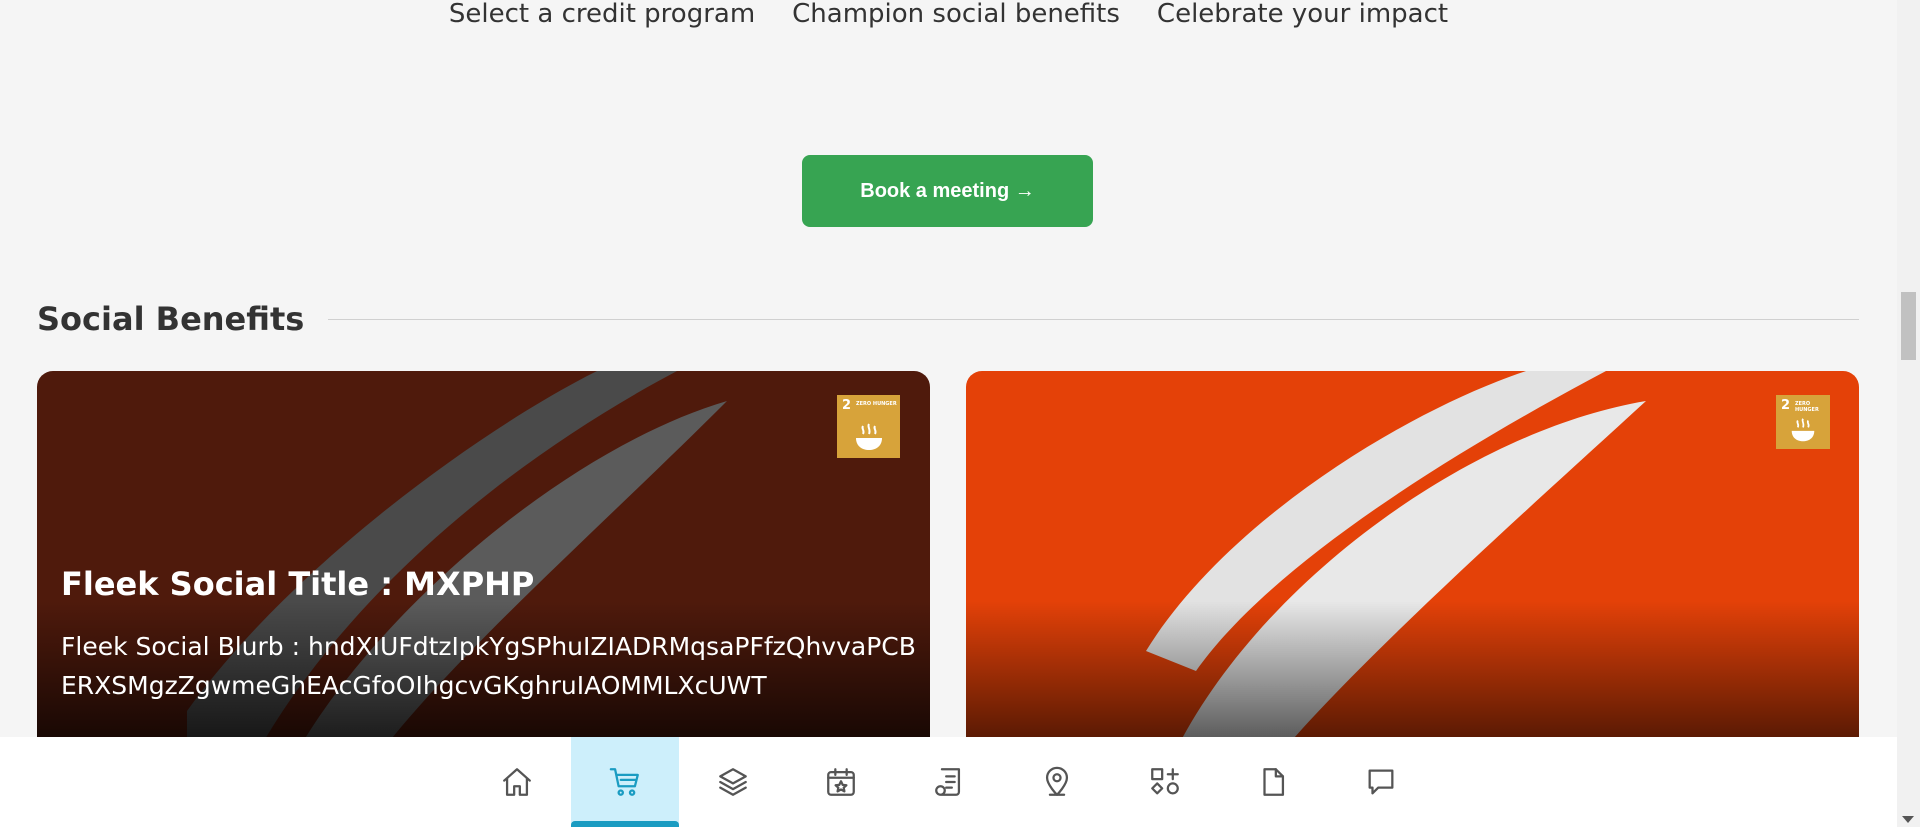 The image size is (1920, 827). What do you see at coordinates (602, 14) in the screenshot?
I see `step-select-program: Select a credit program` at bounding box center [602, 14].